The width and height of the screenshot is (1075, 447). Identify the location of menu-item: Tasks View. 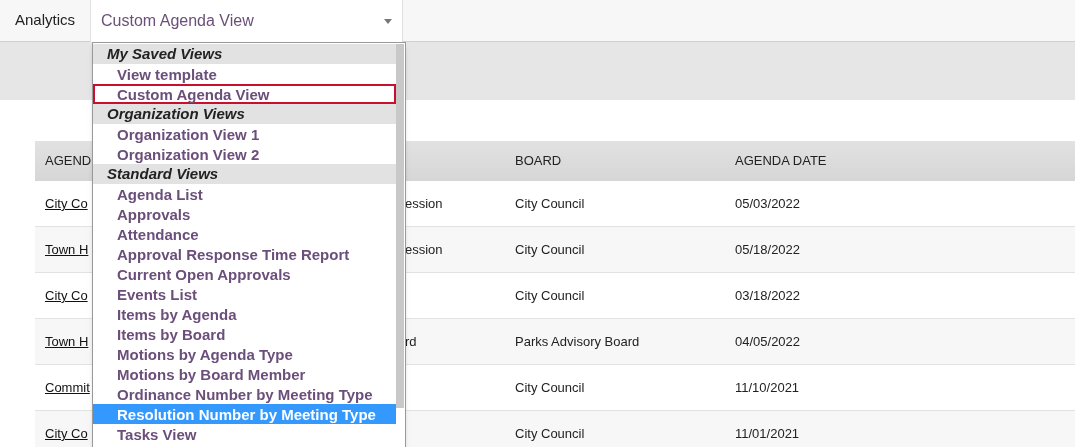
(244, 434).